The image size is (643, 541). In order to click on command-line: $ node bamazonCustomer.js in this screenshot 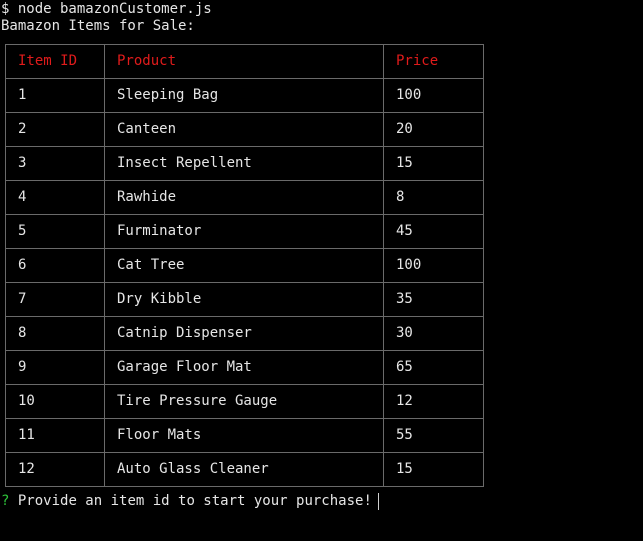, I will do `click(106, 9)`.